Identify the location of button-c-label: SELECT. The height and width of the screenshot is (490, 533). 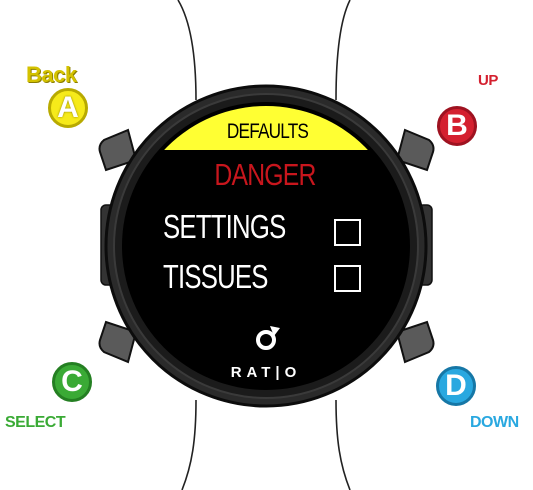
(35, 422).